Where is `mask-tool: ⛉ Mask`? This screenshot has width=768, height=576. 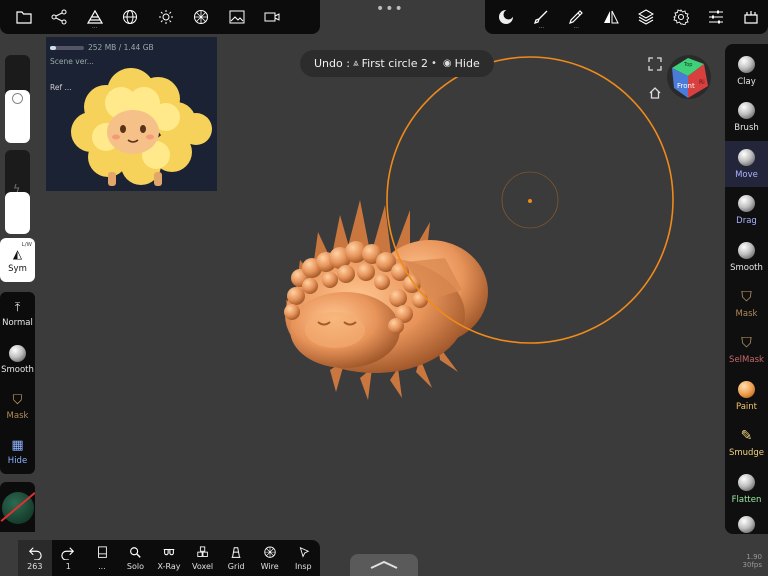 mask-tool: ⛉ Mask is located at coordinates (17, 407).